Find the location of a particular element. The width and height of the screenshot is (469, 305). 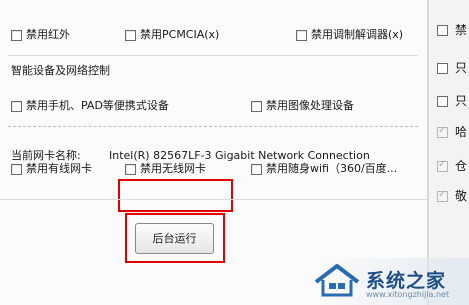

disable-modem-label: 禁用调制解调器(x) is located at coordinates (357, 35).